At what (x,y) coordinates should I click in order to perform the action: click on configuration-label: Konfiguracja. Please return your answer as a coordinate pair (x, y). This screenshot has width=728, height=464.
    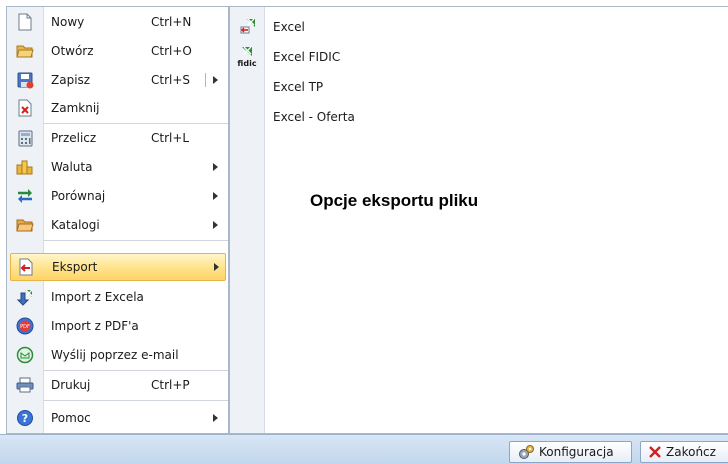
    Looking at the image, I should click on (576, 452).